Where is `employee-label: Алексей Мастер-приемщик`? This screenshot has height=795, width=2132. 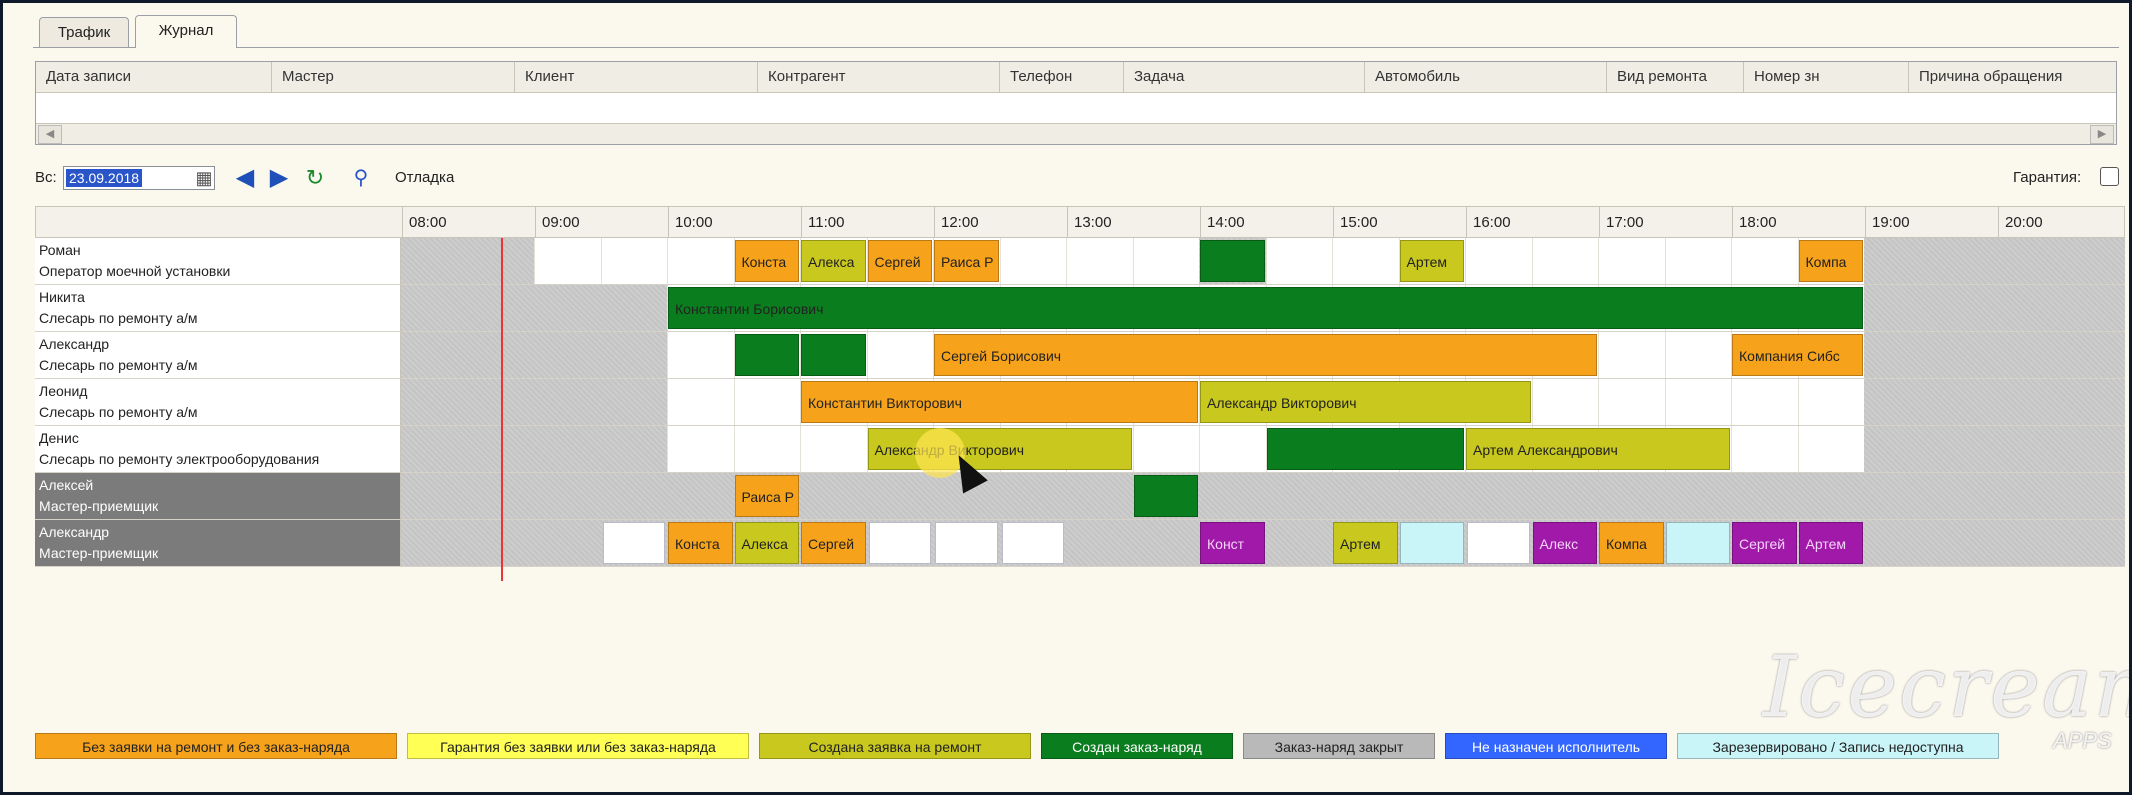
employee-label: Алексей Мастер-приемщик is located at coordinates (218, 496).